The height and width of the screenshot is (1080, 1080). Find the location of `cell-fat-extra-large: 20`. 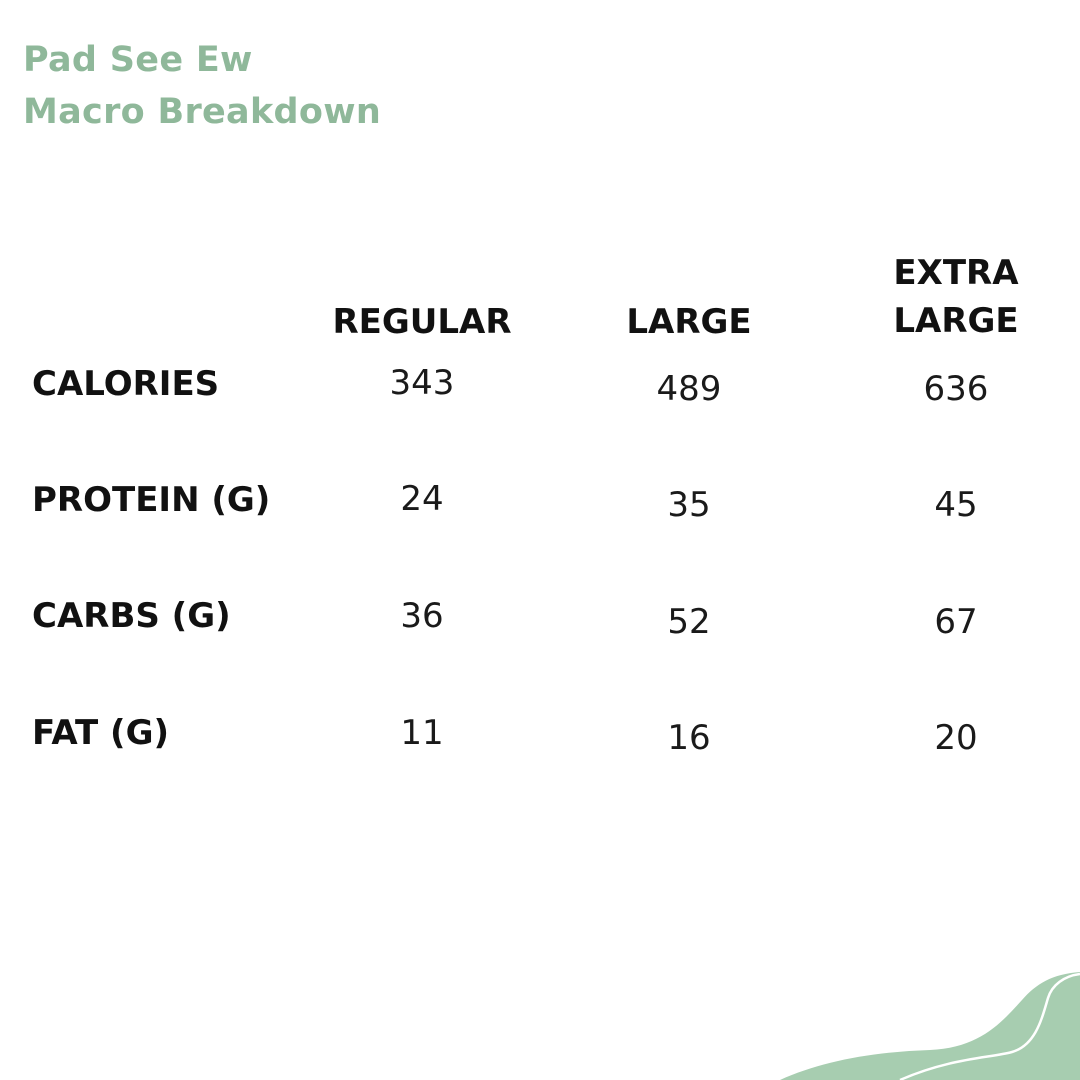

cell-fat-extra-large: 20 is located at coordinates (956, 738).